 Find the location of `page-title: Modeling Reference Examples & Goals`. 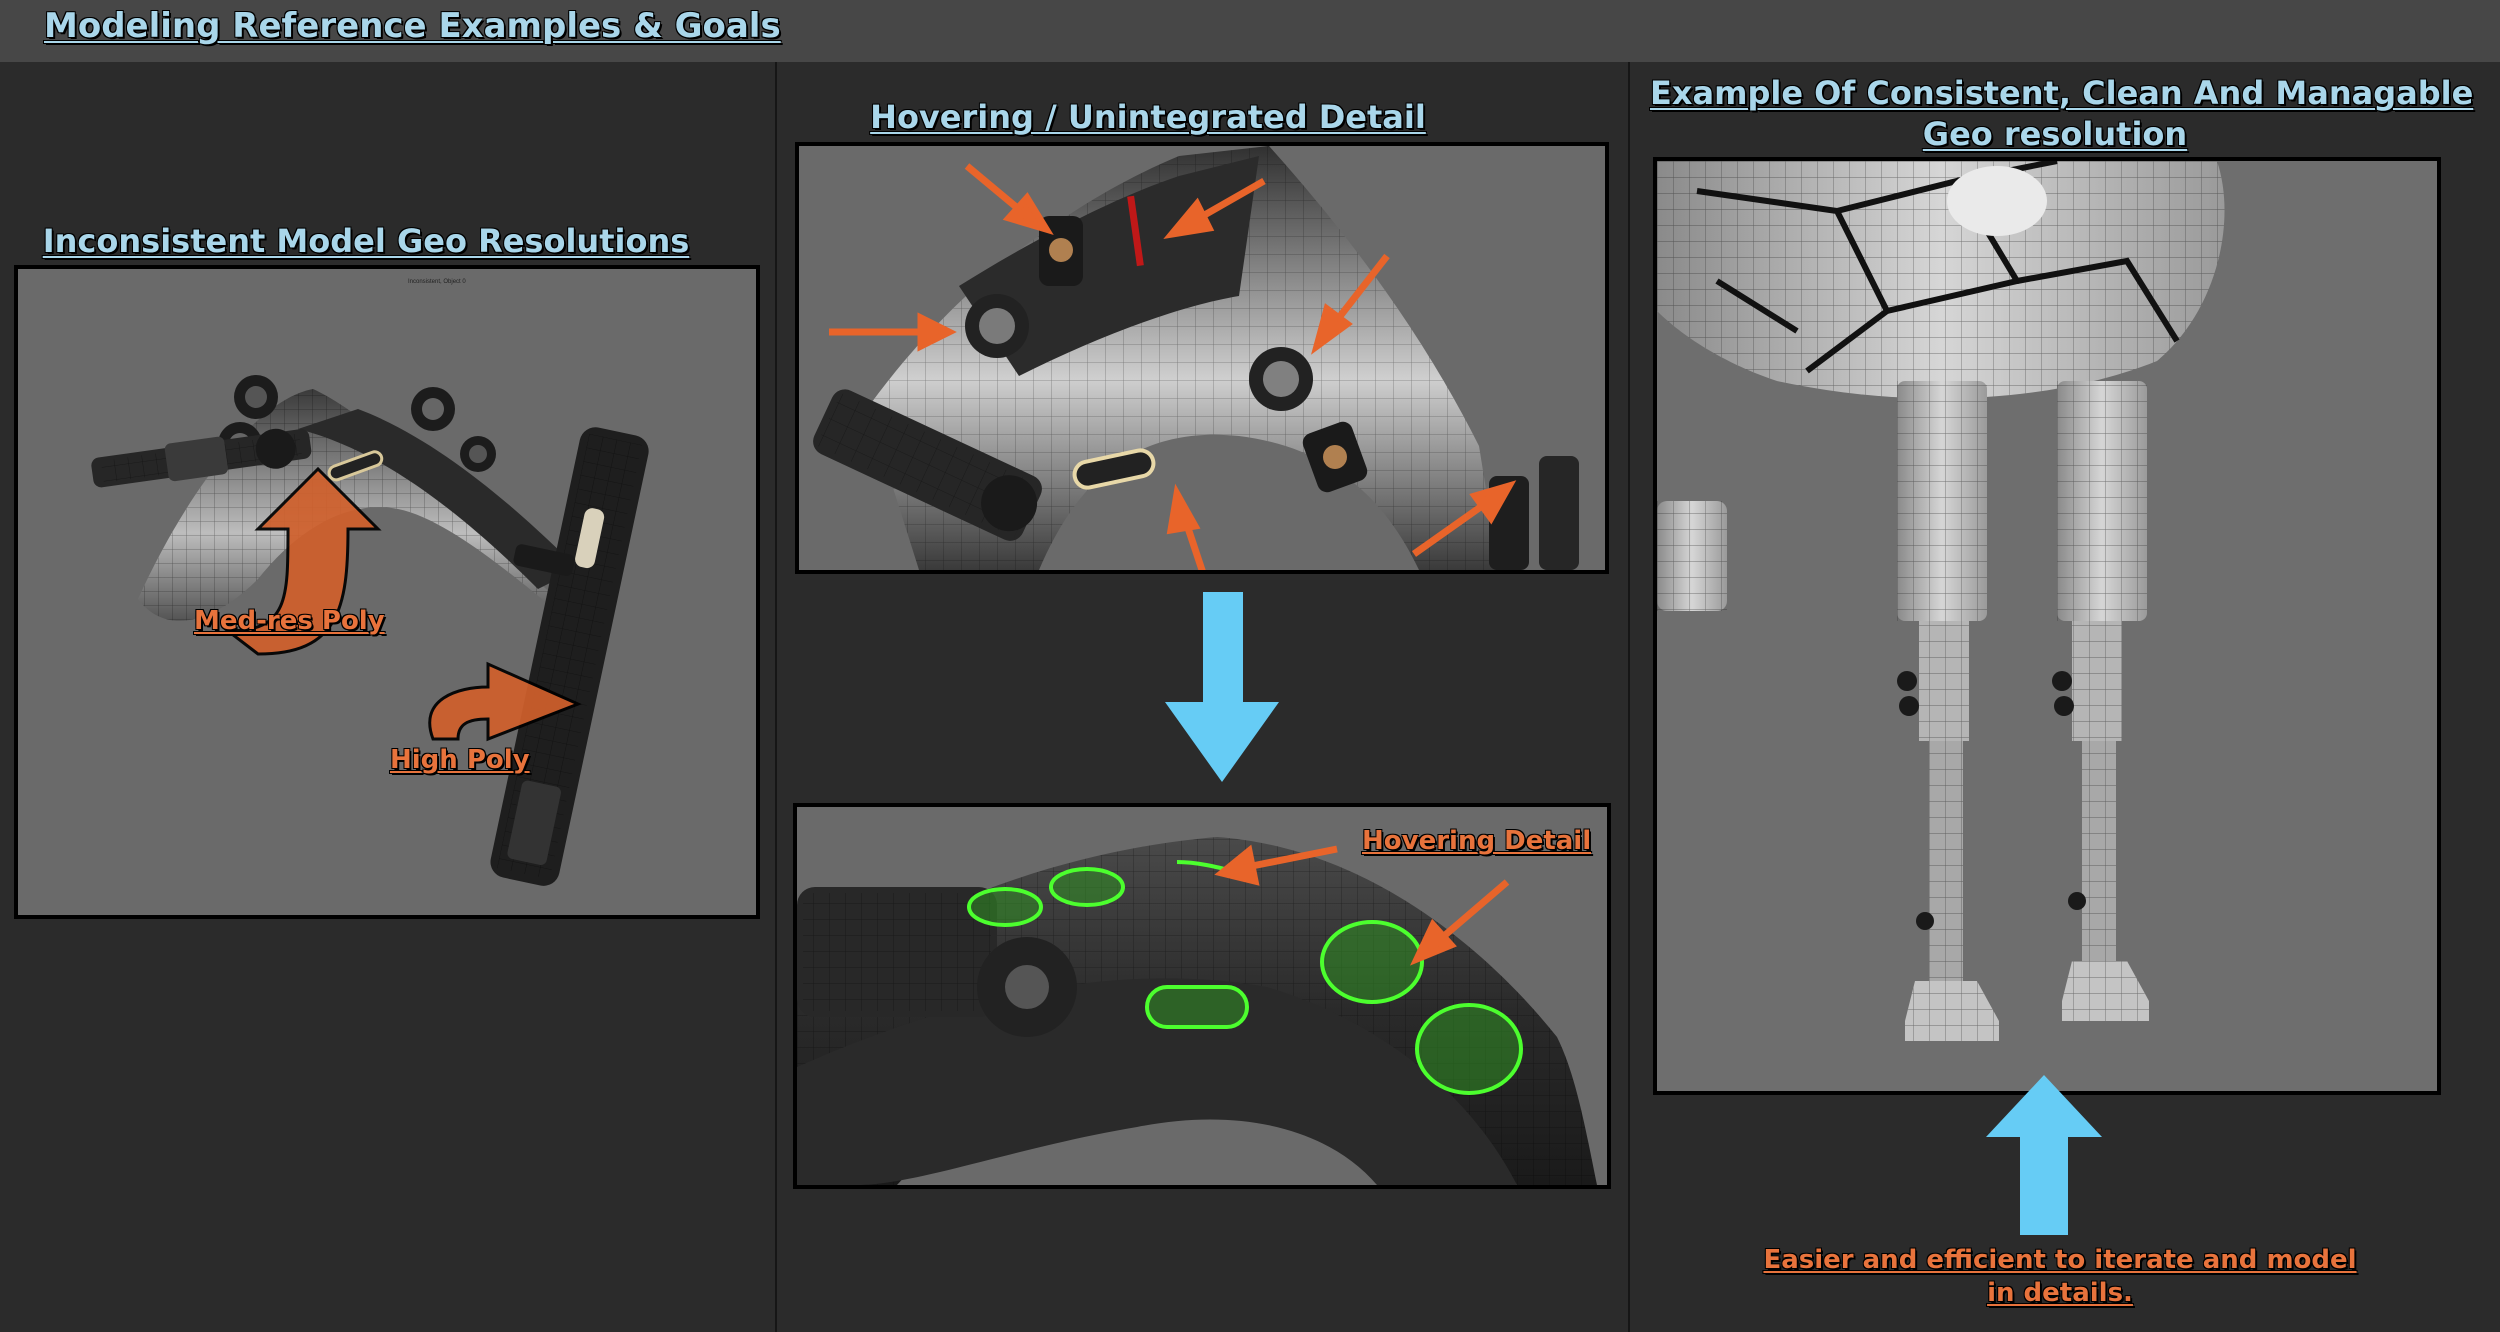

page-title: Modeling Reference Examples & Goals is located at coordinates (412, 26).